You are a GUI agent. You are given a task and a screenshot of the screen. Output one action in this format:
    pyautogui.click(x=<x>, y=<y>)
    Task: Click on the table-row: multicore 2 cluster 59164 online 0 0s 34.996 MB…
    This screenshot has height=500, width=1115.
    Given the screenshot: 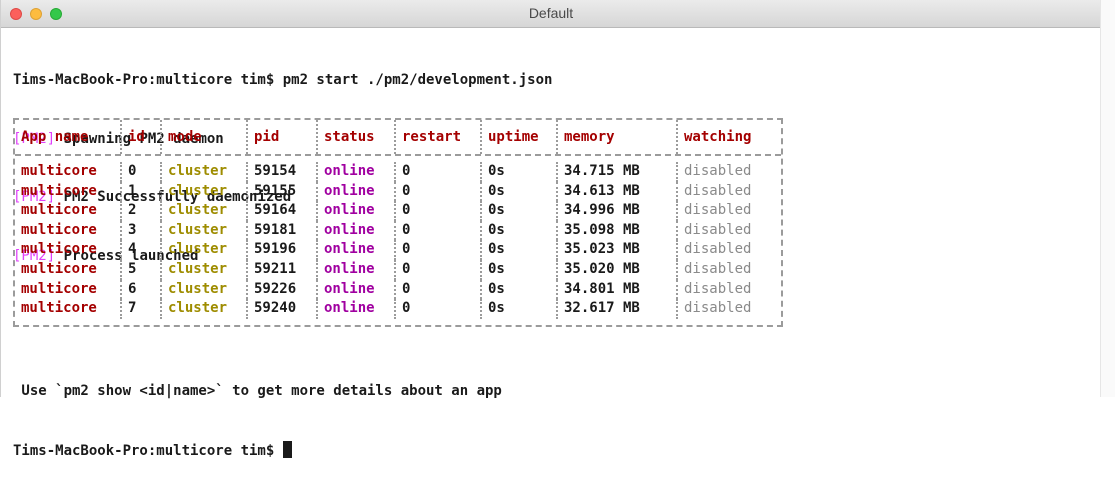 What is the action you would take?
    pyautogui.click(x=398, y=211)
    